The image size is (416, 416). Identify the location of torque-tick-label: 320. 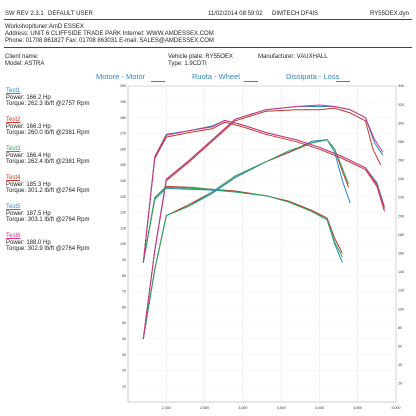
(401, 105).